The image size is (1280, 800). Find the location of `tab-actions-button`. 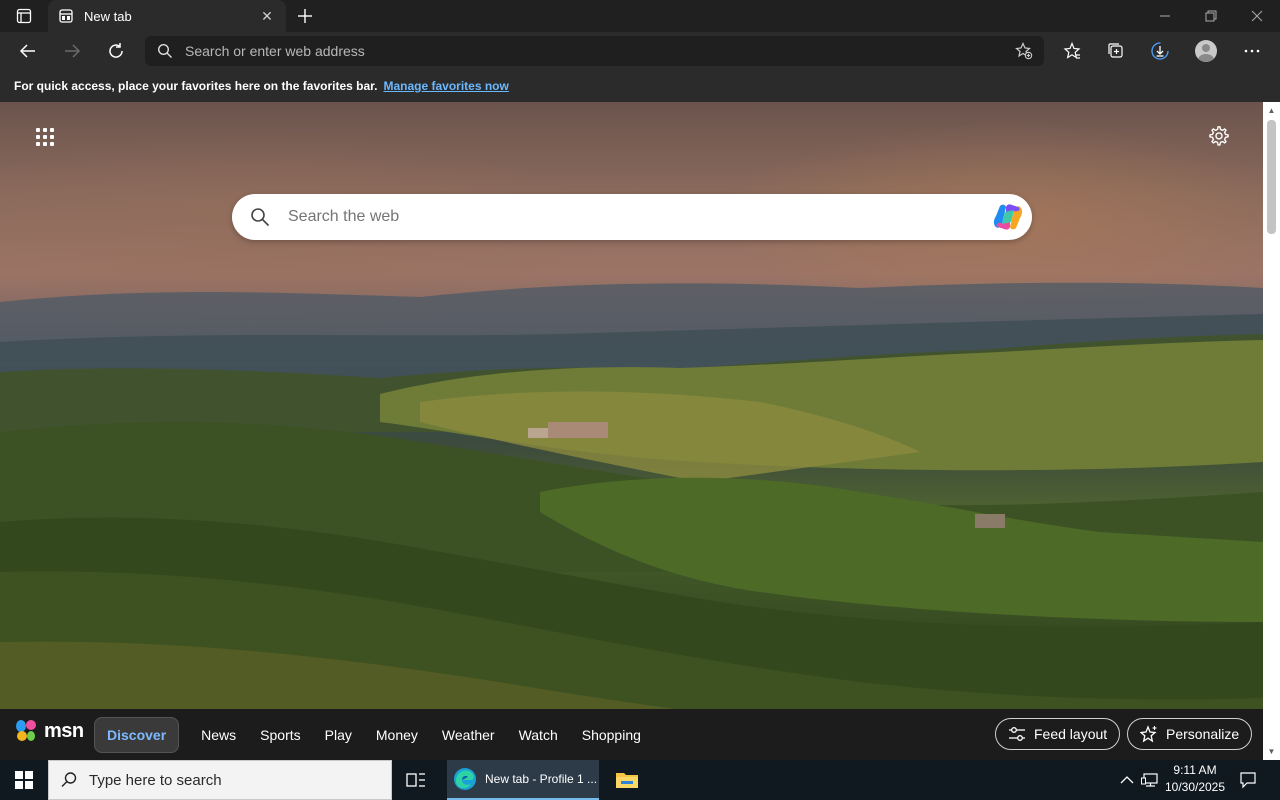

tab-actions-button is located at coordinates (24, 16).